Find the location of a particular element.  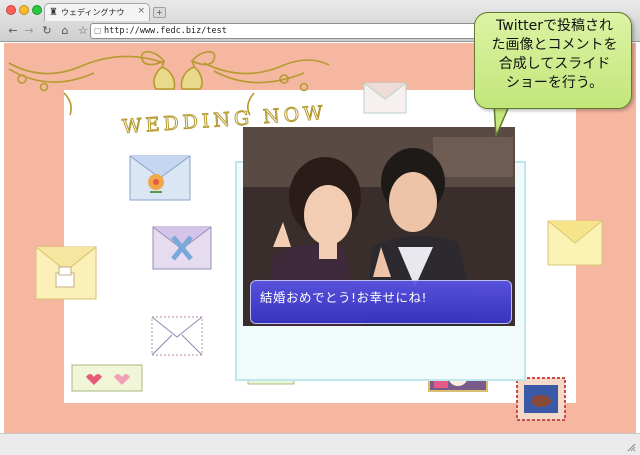

page-icon: ▢ is located at coordinates (98, 30).